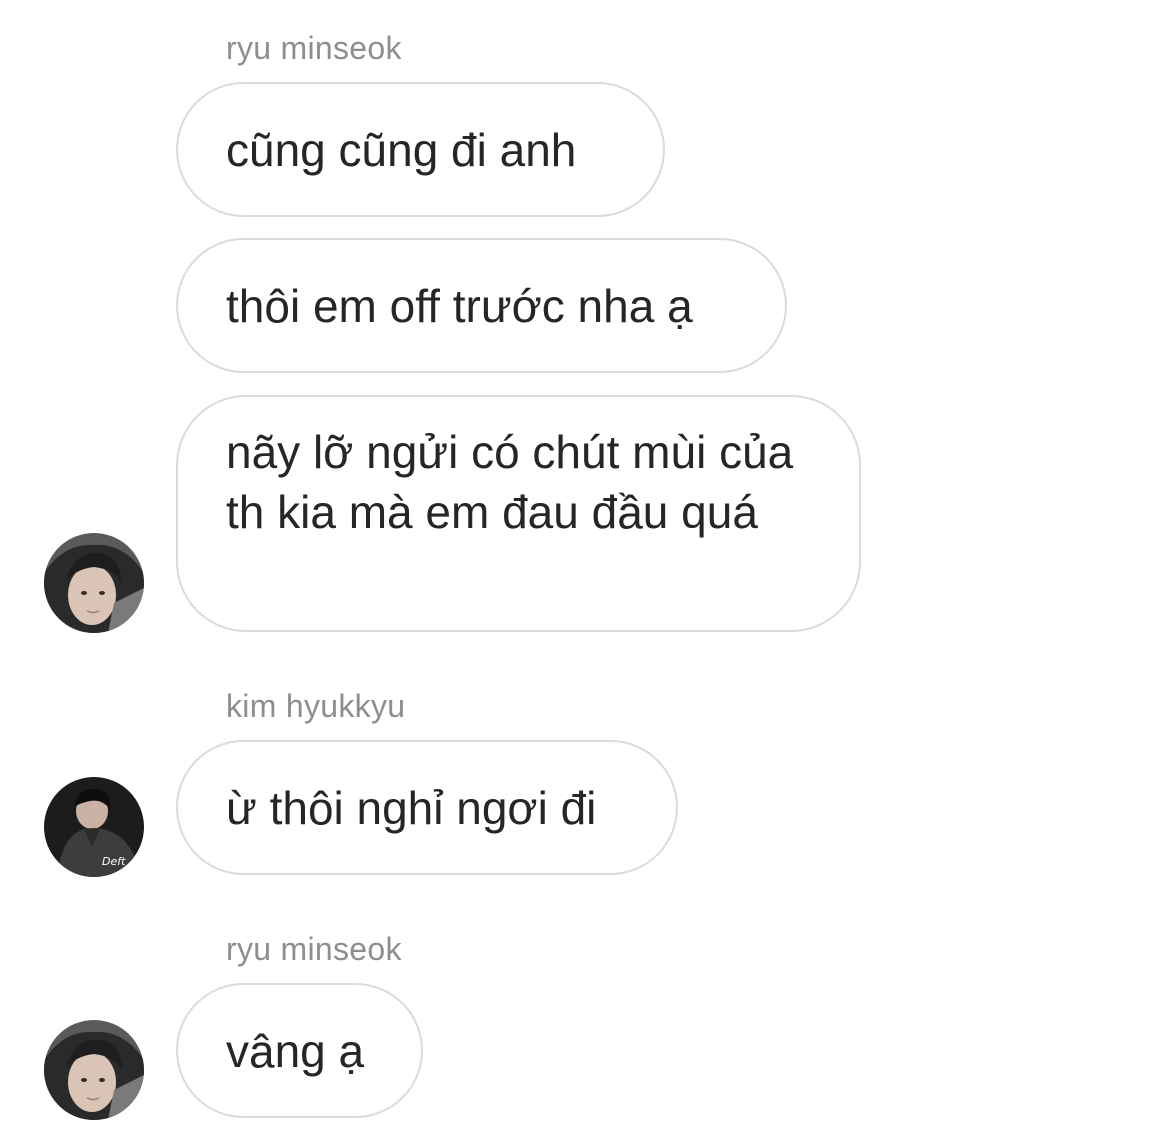  I want to click on user-avatar-icon: Deft, so click(94, 827).